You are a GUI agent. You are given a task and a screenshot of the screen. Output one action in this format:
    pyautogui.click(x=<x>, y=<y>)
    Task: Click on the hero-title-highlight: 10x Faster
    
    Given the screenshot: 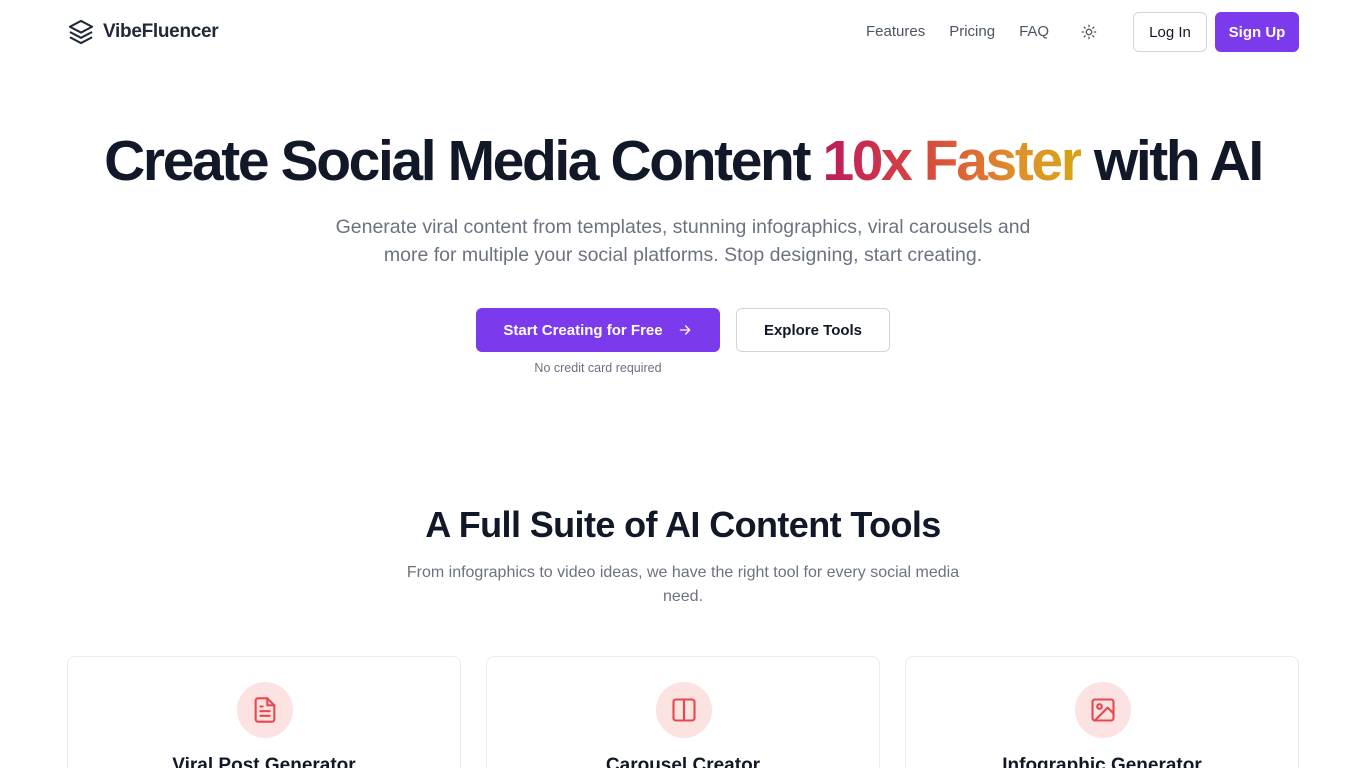 What is the action you would take?
    pyautogui.click(x=952, y=161)
    